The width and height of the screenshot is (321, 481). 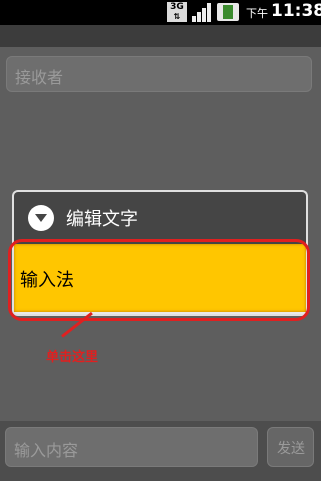 I want to click on network-label: 3G, so click(x=177, y=7).